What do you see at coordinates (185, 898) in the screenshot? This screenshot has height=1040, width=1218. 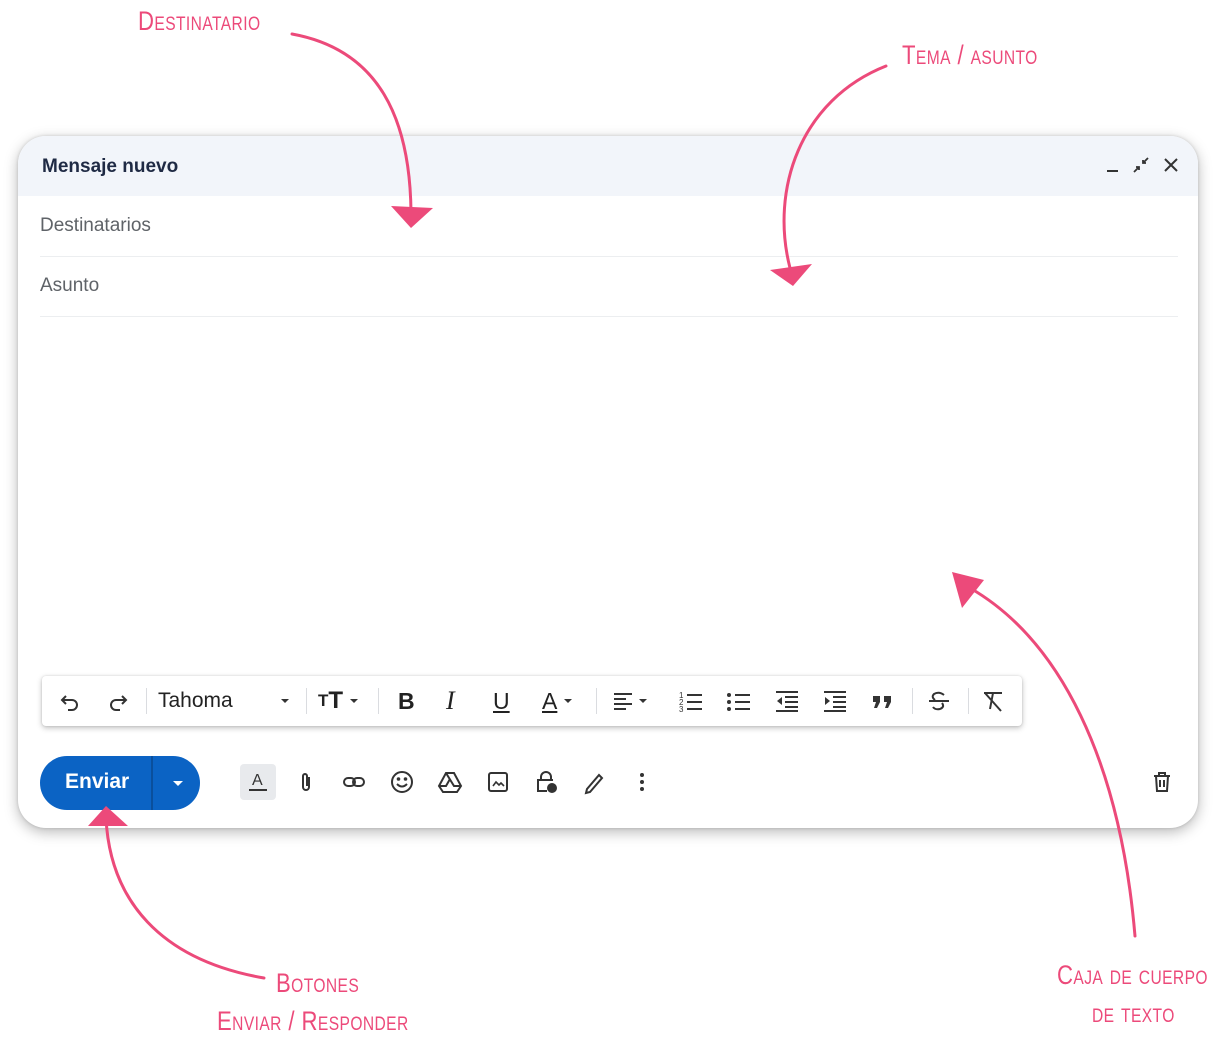 I see `send-arrow` at bounding box center [185, 898].